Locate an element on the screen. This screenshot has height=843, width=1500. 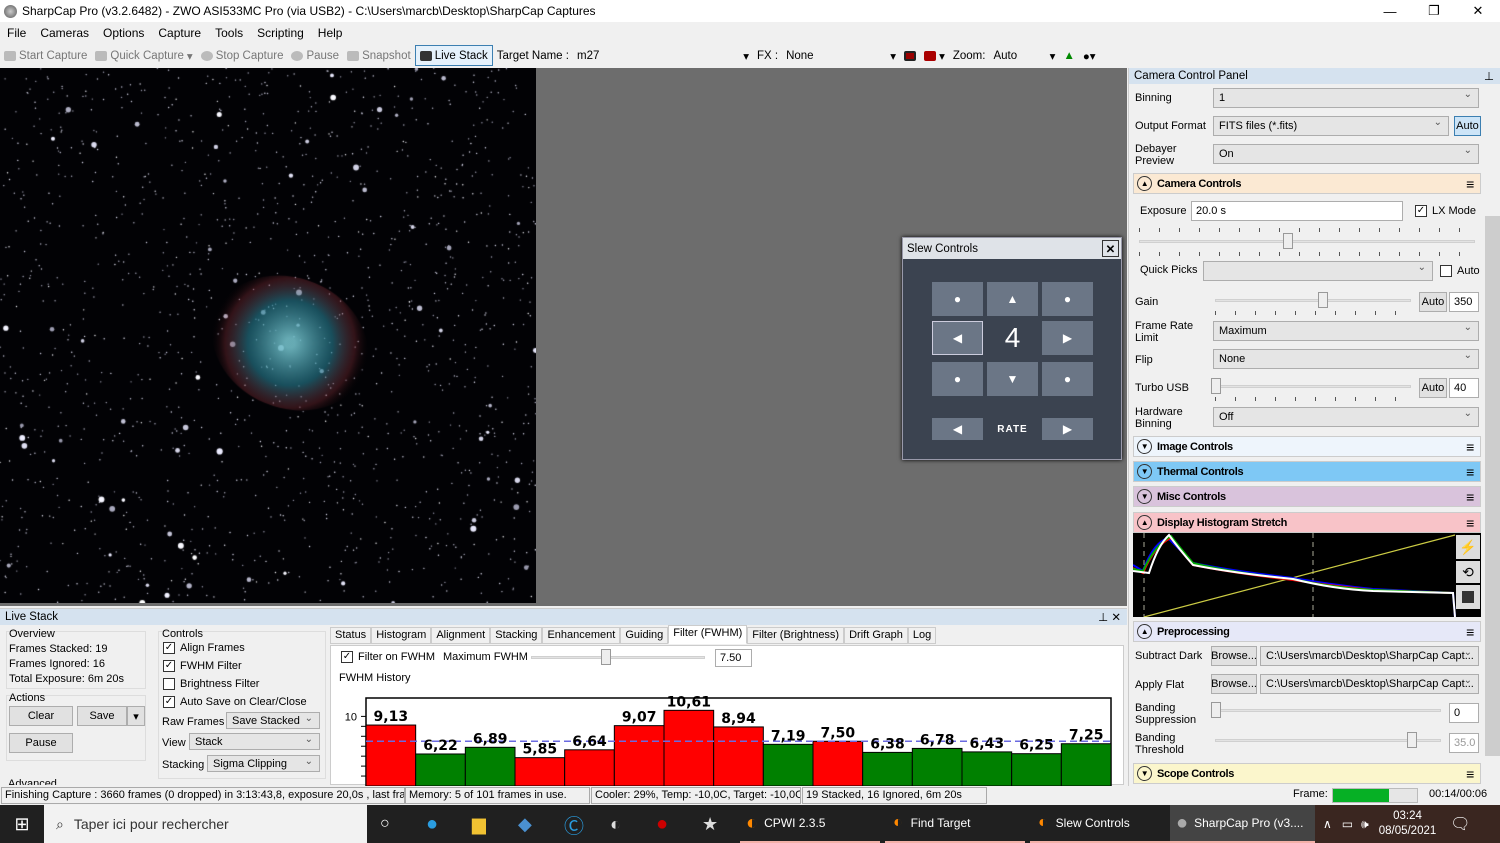
tab-stacking: Stacking is located at coordinates (516, 635).